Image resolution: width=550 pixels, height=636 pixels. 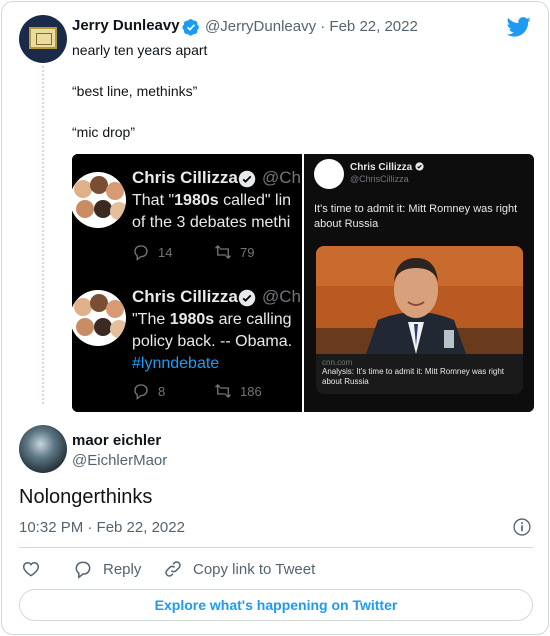 I want to click on copy-link-button: Copy link to Tweet, so click(x=239, y=569).